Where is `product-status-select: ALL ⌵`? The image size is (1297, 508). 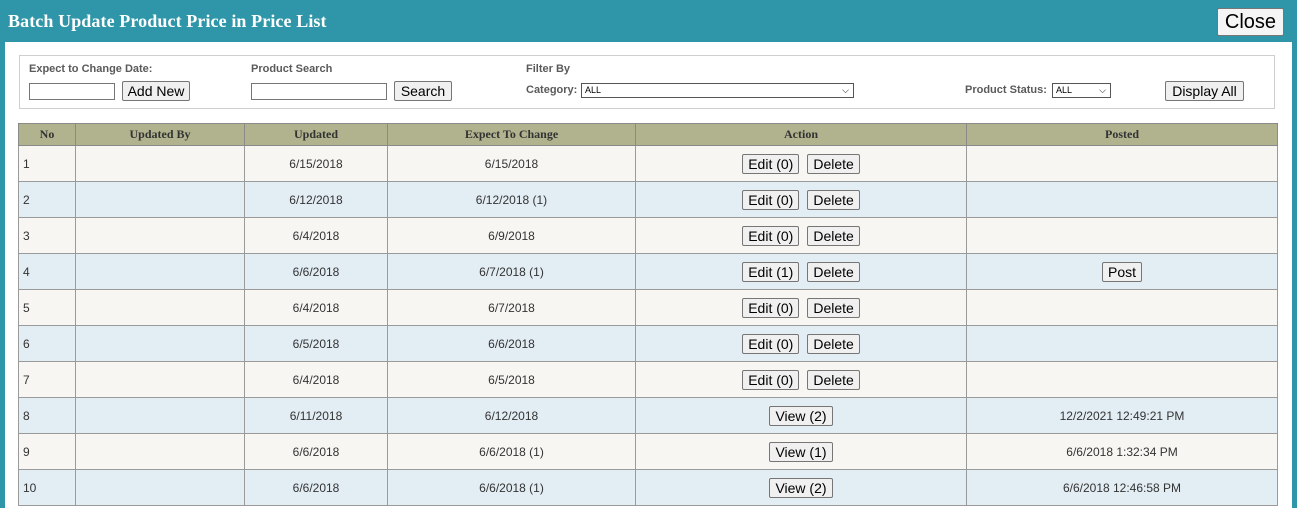
product-status-select: ALL ⌵ is located at coordinates (1081, 90).